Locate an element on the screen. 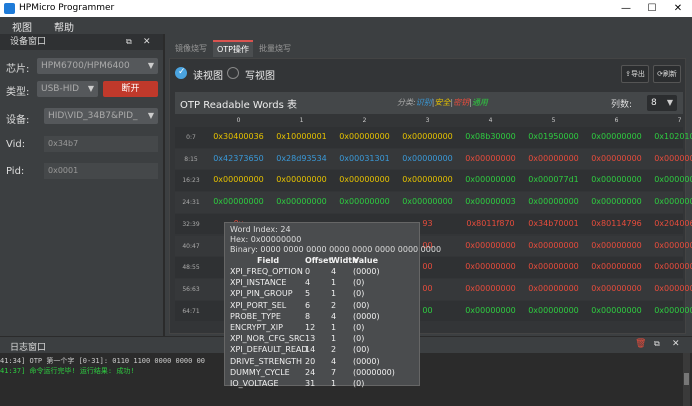 The image size is (692, 406). tab-batch-burn: 批量烧写 is located at coordinates (275, 48).